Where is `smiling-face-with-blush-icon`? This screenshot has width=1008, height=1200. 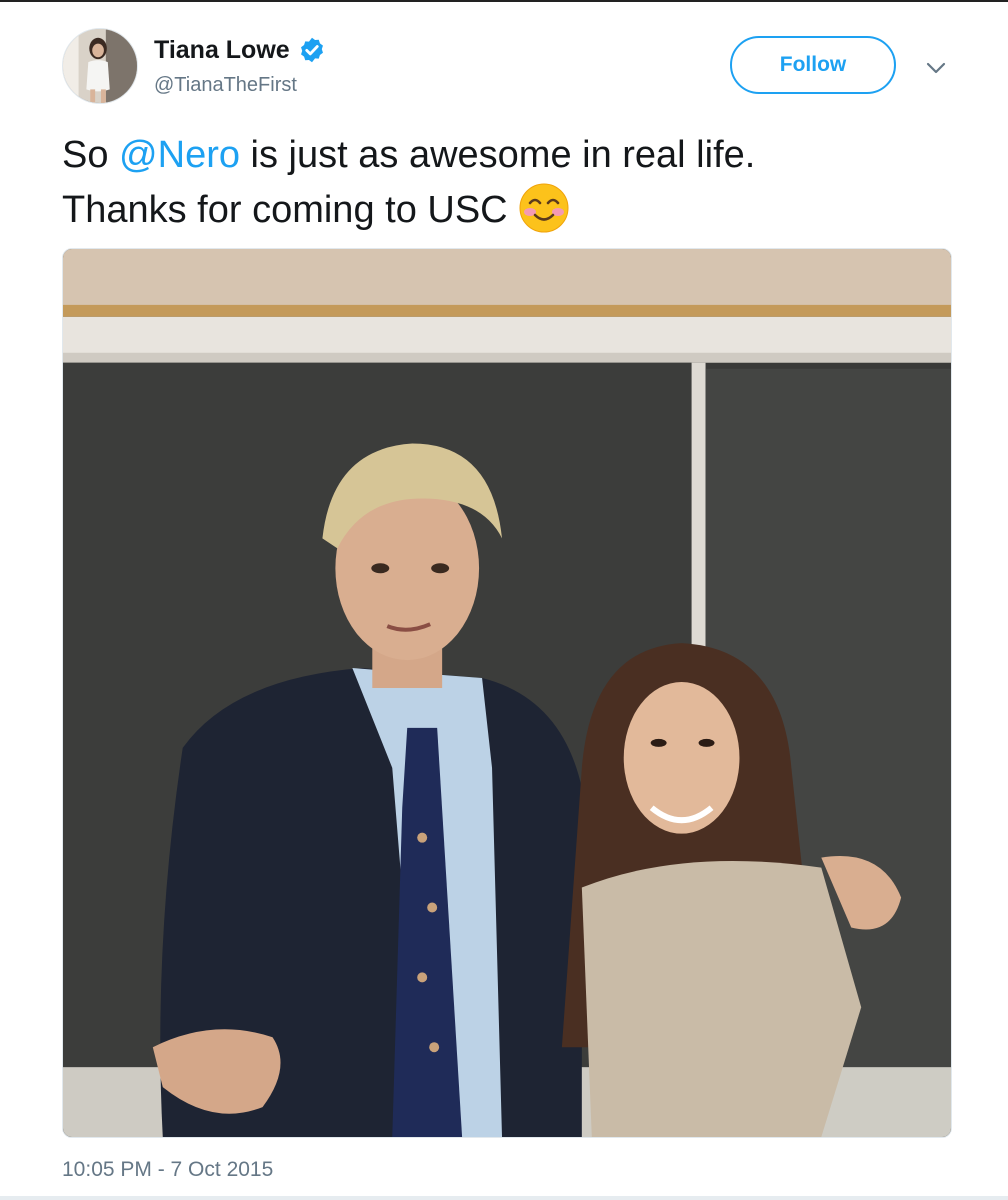
smiling-face-with-blush-icon is located at coordinates (544, 208).